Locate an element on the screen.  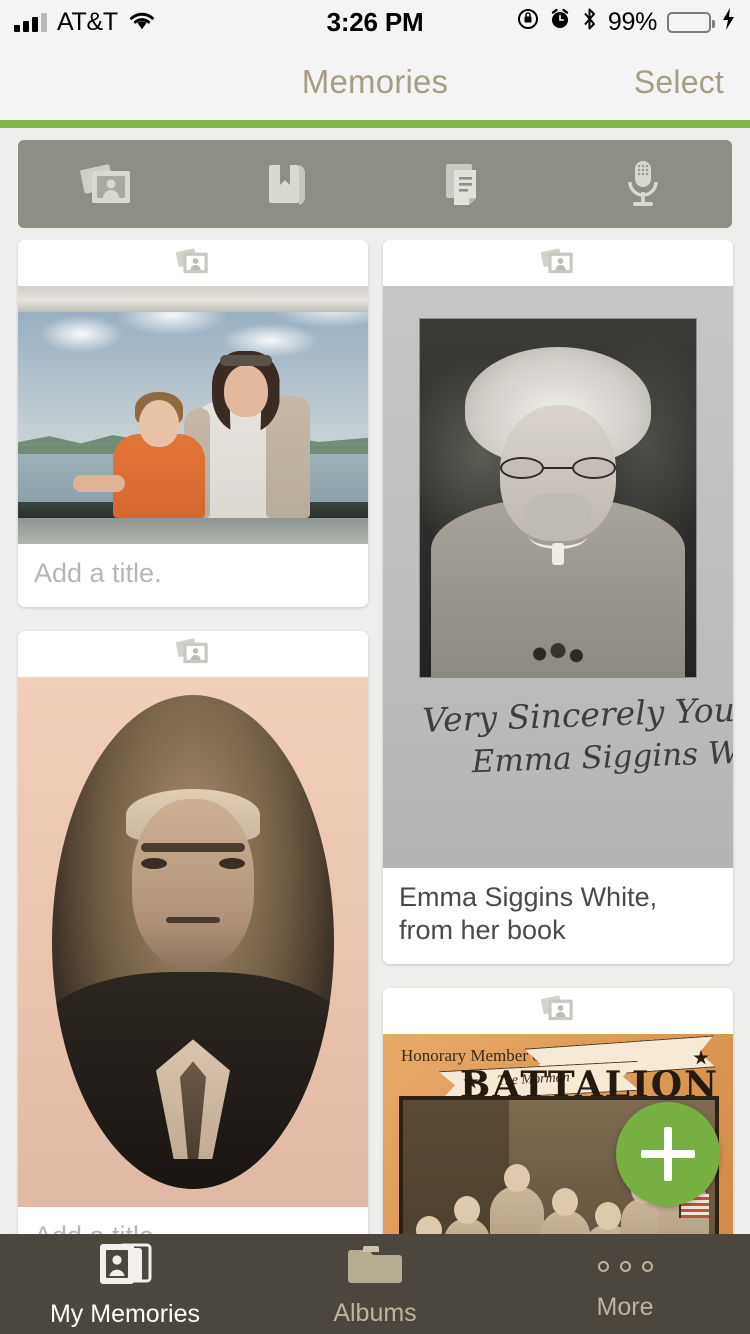
plus-icon is located at coordinates (668, 1154).